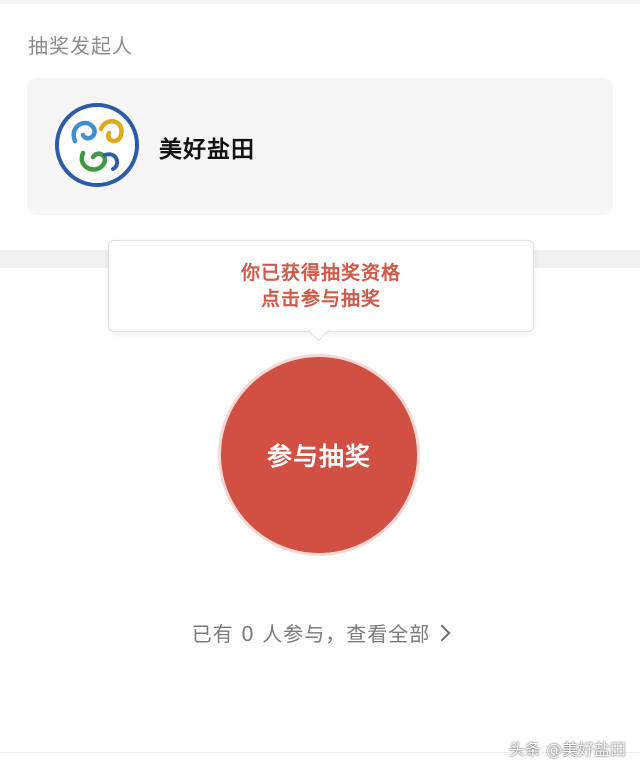 The width and height of the screenshot is (640, 770). I want to click on tooltip-line-1: 你已获得抽奖资格, so click(320, 273).